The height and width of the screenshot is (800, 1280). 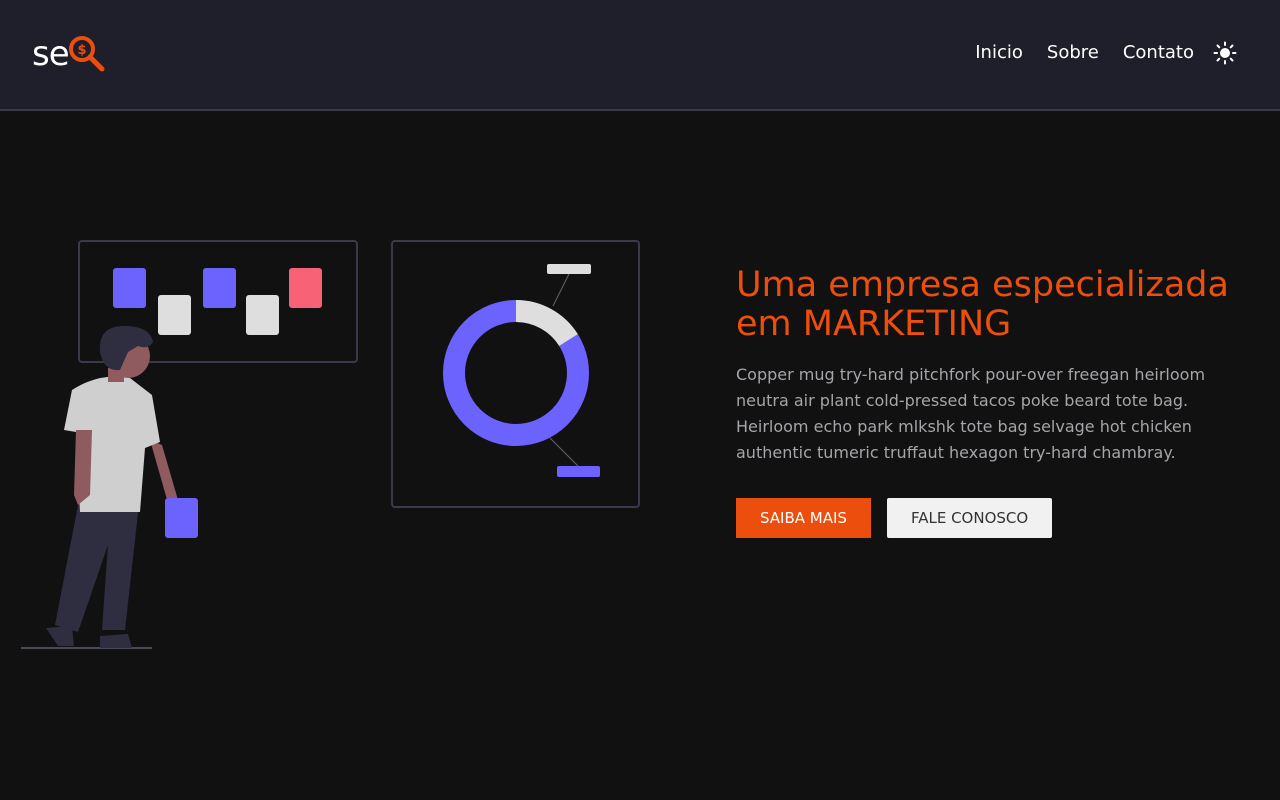 I want to click on fale-conosco-button: FALE CONOSCO, so click(x=969, y=518).